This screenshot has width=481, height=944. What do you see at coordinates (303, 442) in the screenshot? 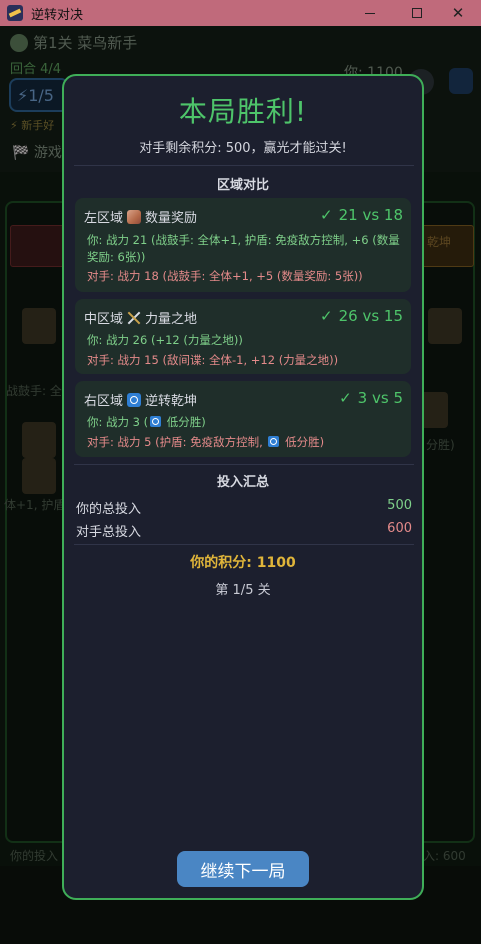
I see `opp-power-suffix: 低分胜)` at bounding box center [303, 442].